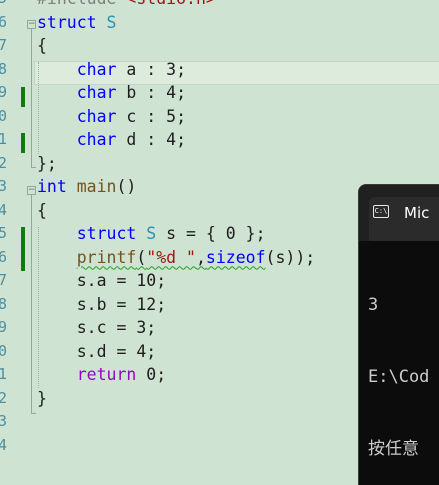  I want to click on code-token: return, so click(106, 374).